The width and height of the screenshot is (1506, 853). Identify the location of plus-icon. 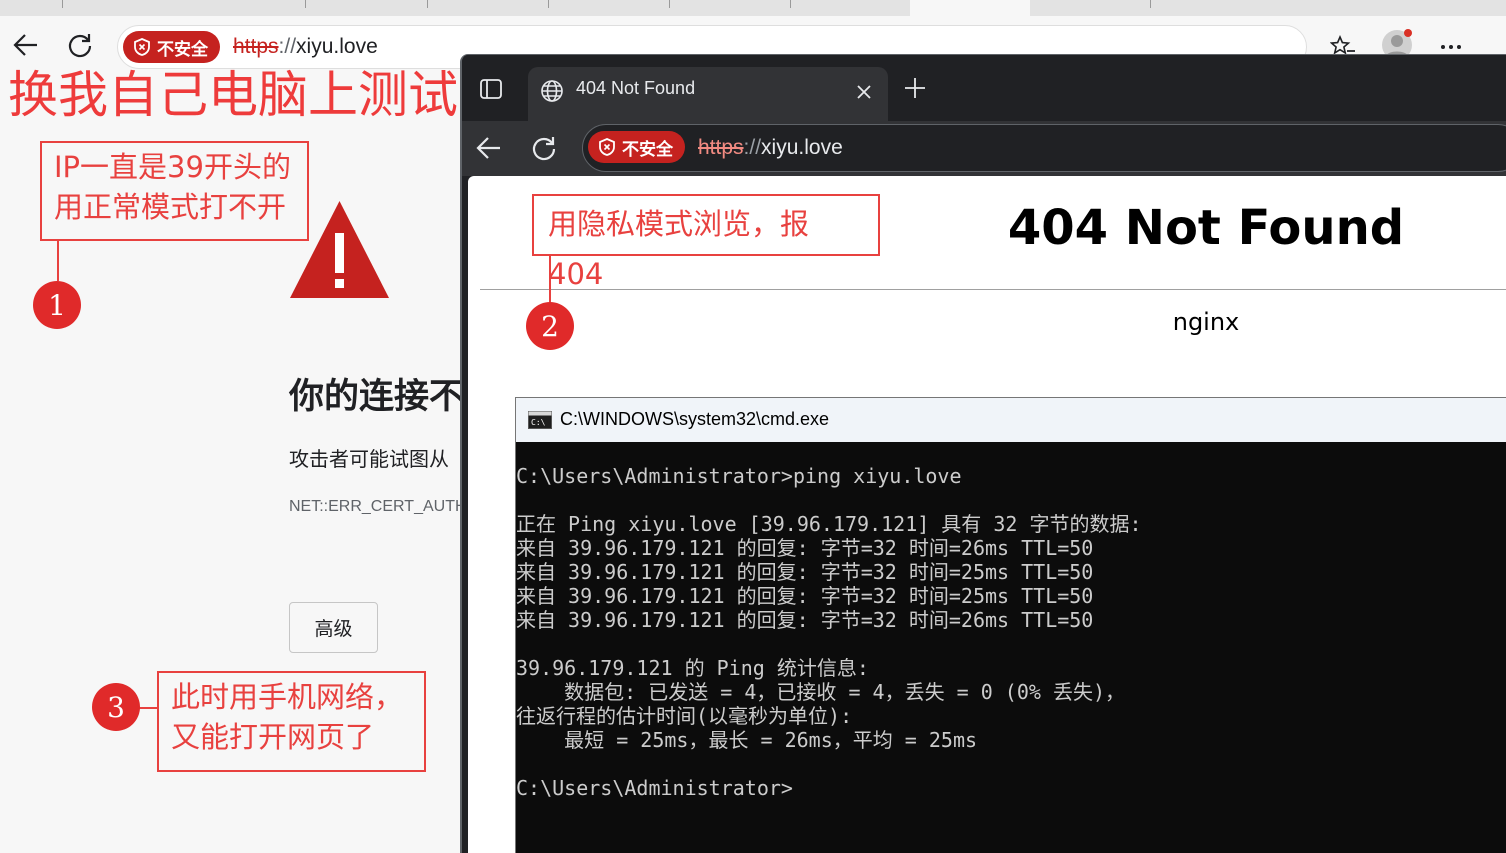
(915, 88).